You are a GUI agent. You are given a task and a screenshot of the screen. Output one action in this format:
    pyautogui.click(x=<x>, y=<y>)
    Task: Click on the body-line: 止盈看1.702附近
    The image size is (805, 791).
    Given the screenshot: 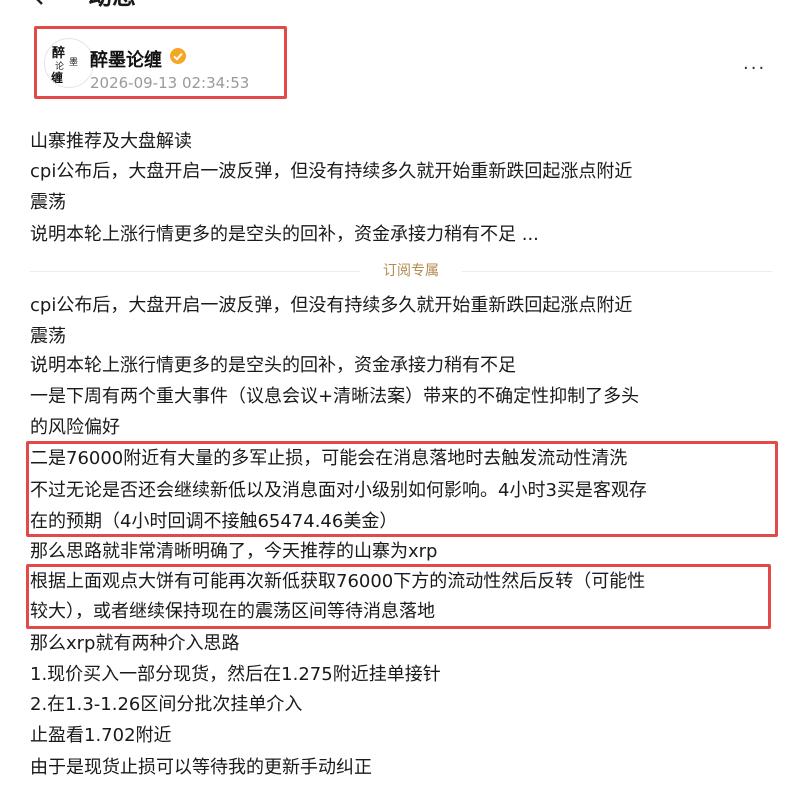 What is the action you would take?
    pyautogui.click(x=101, y=735)
    